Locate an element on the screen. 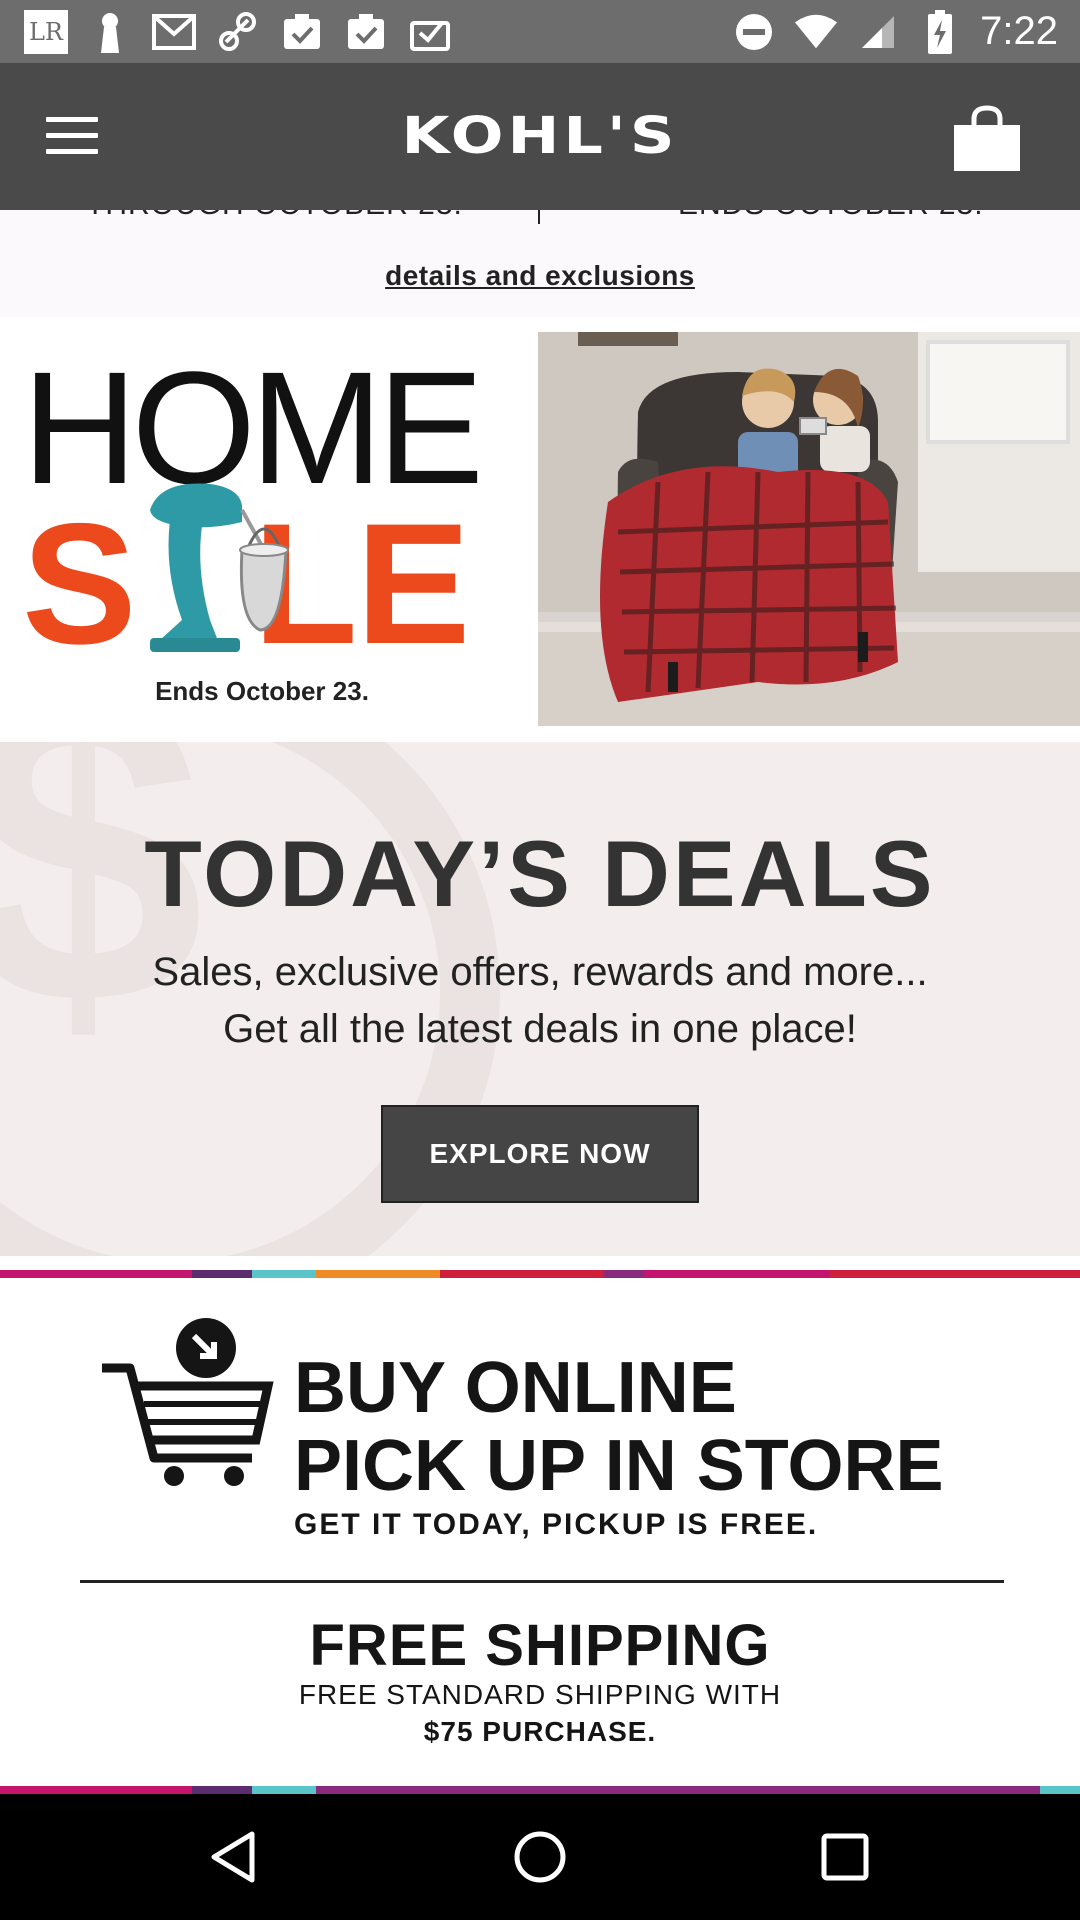 This screenshot has width=1080, height=1920. app-header: KOHL'S is located at coordinates (540, 136).